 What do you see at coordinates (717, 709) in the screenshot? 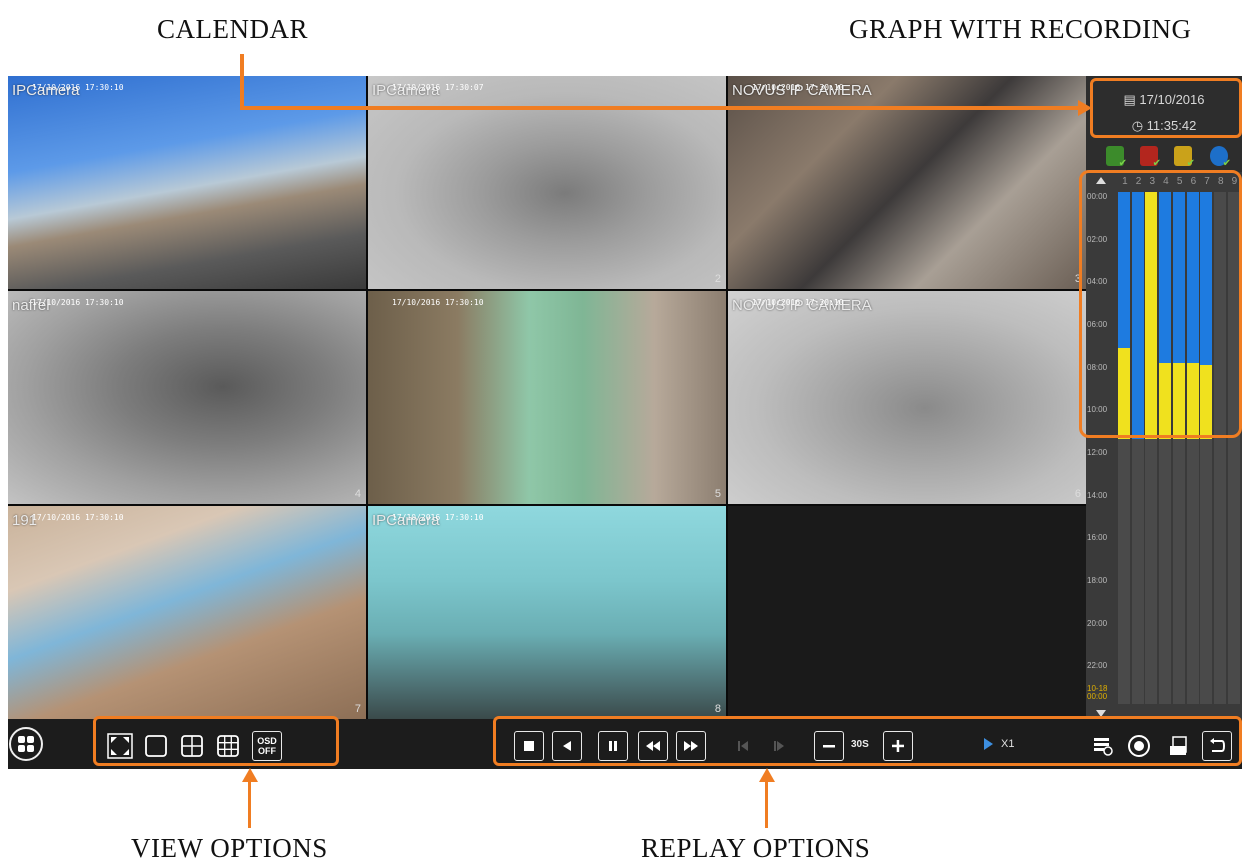
I see `channel-number: 8` at bounding box center [717, 709].